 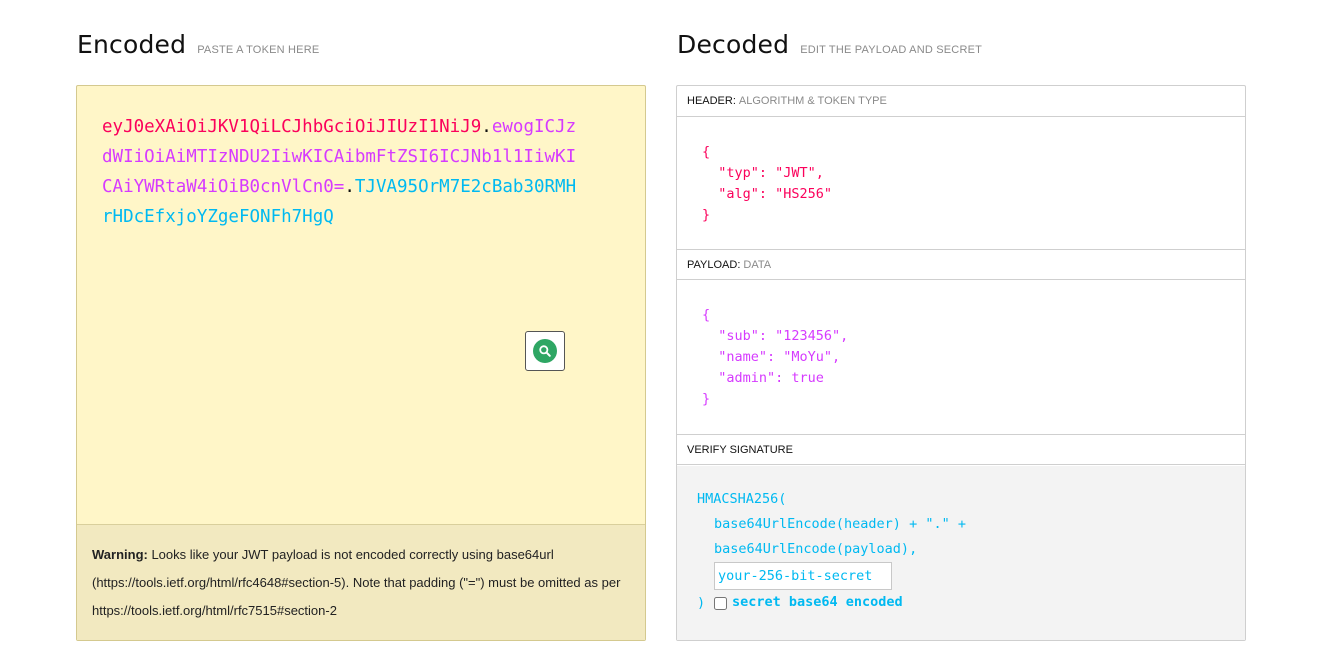 What do you see at coordinates (961, 449) in the screenshot?
I see `verify-section-heading: VERIFY SIGNATURE` at bounding box center [961, 449].